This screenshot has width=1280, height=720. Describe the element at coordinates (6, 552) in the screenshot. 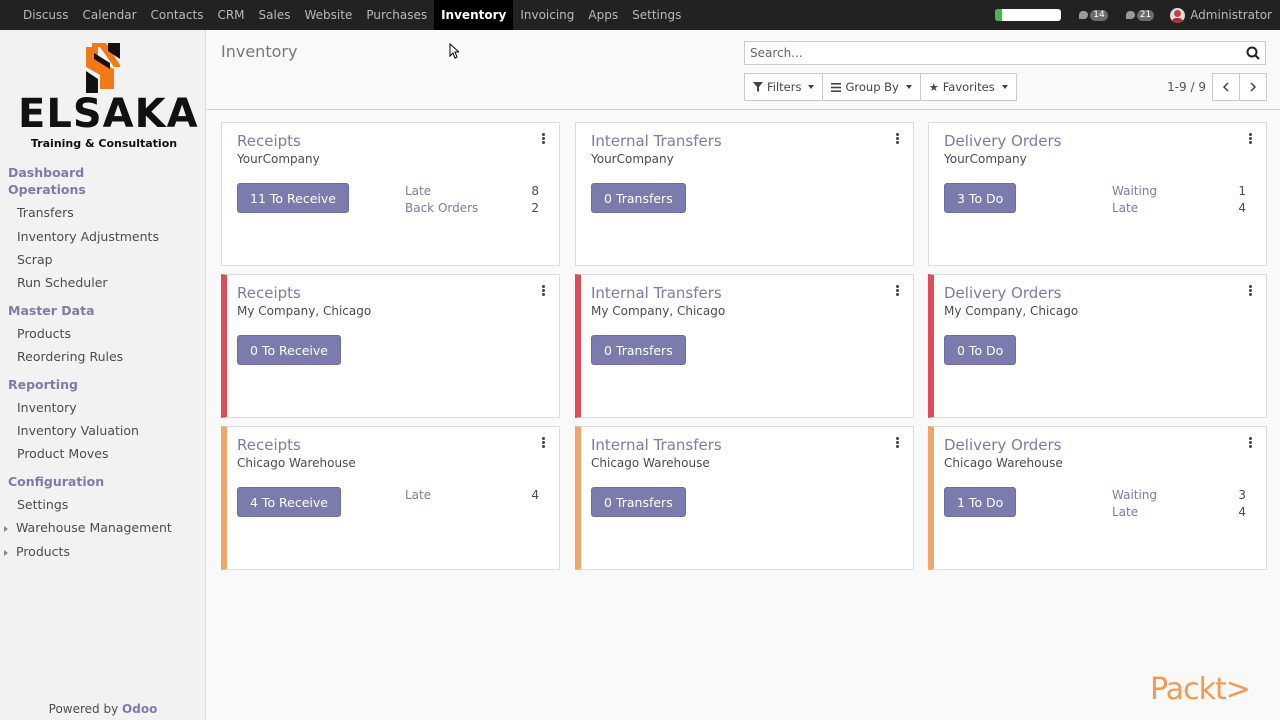

I see `caret-right-icon` at that location.